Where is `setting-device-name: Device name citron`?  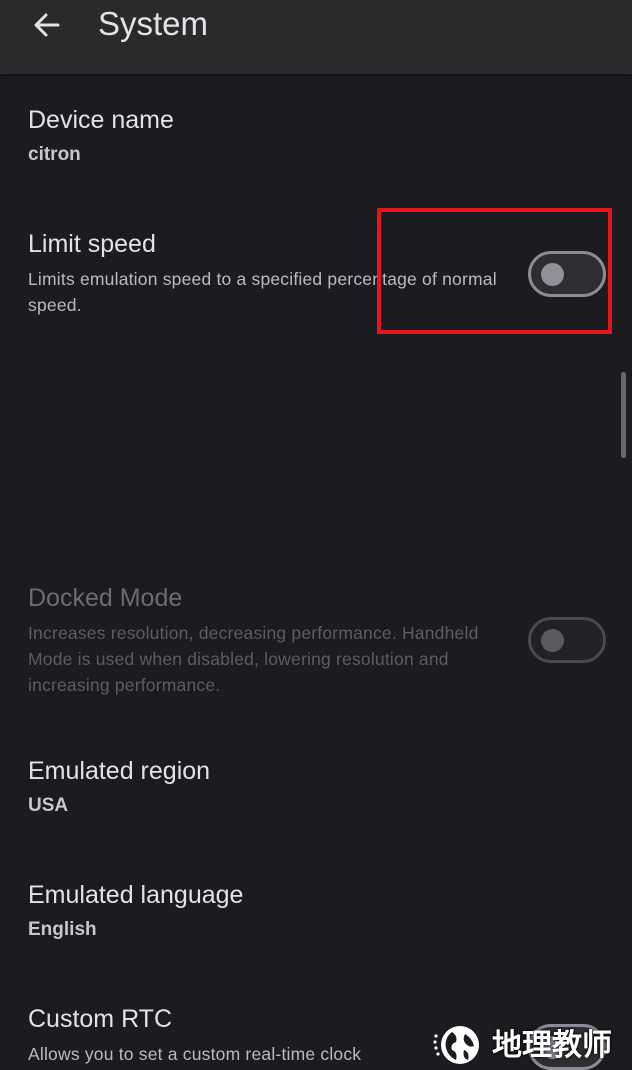
setting-device-name: Device name citron is located at coordinates (263, 136).